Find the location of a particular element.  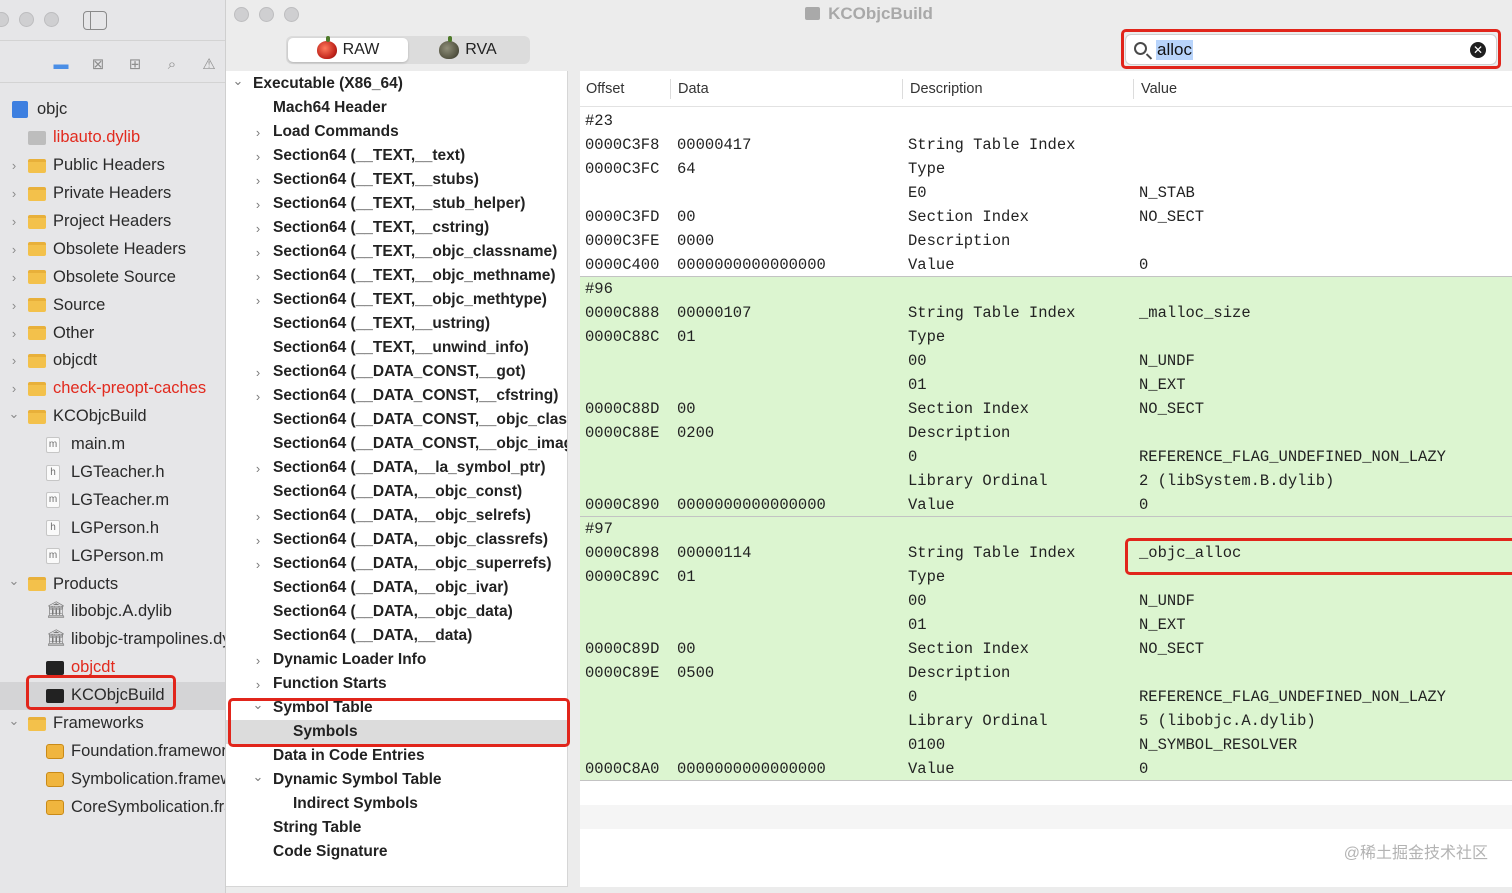

navigator-item: › objcdt is located at coordinates (112, 361).